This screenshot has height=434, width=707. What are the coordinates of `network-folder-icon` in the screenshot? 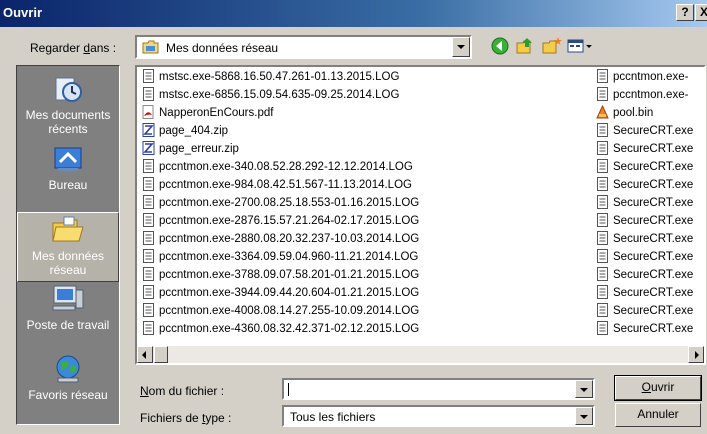 It's located at (150, 47).